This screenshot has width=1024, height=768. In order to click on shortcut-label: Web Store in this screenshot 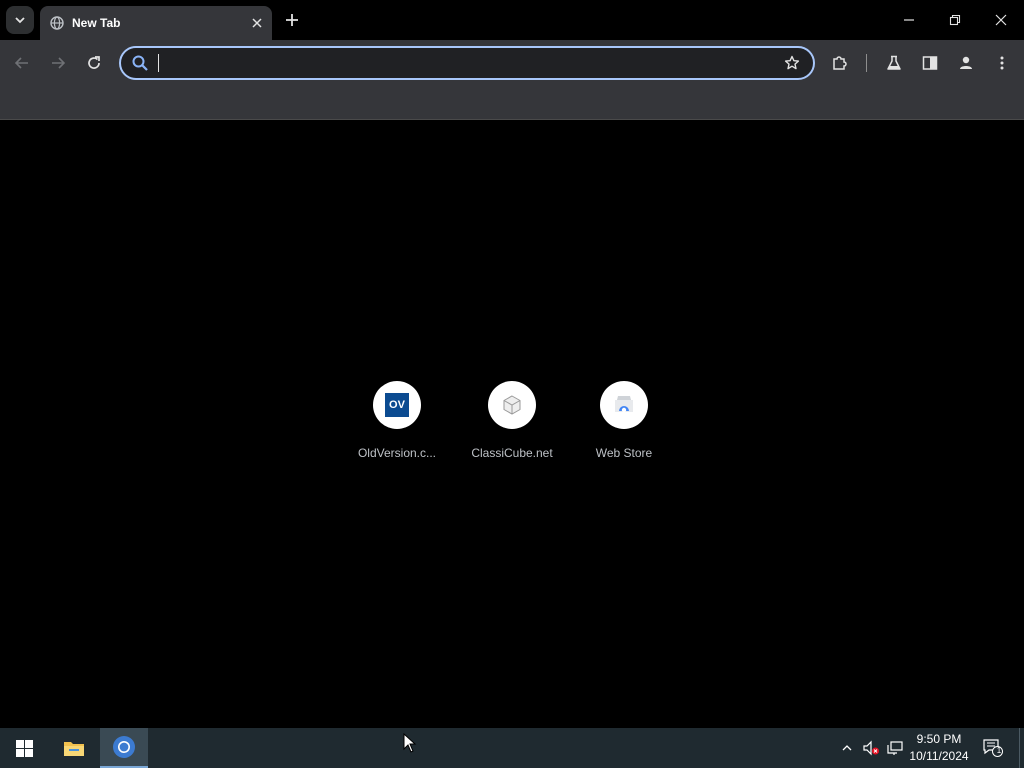, I will do `click(624, 453)`.